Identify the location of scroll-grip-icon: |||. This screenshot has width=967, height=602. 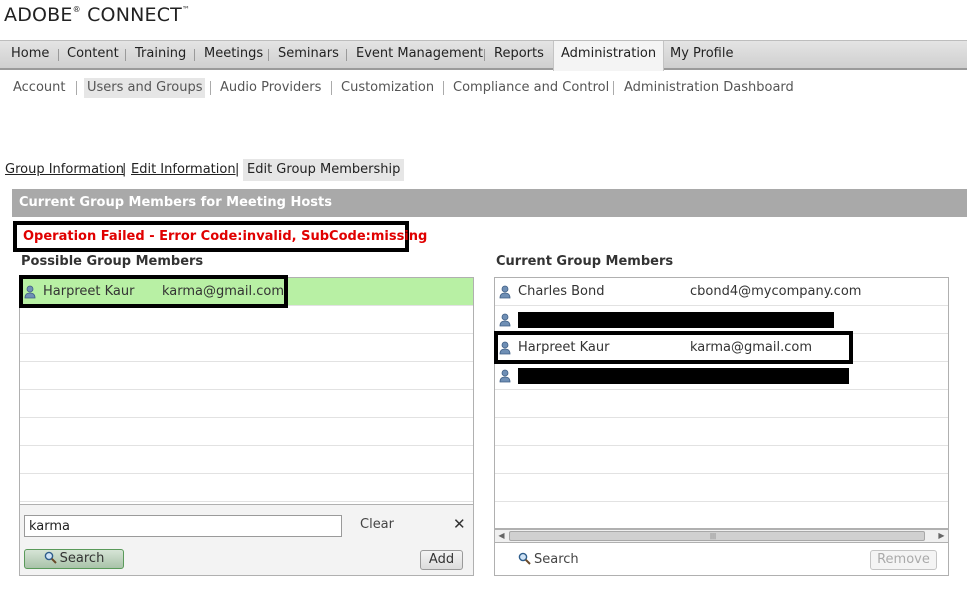
(713, 536).